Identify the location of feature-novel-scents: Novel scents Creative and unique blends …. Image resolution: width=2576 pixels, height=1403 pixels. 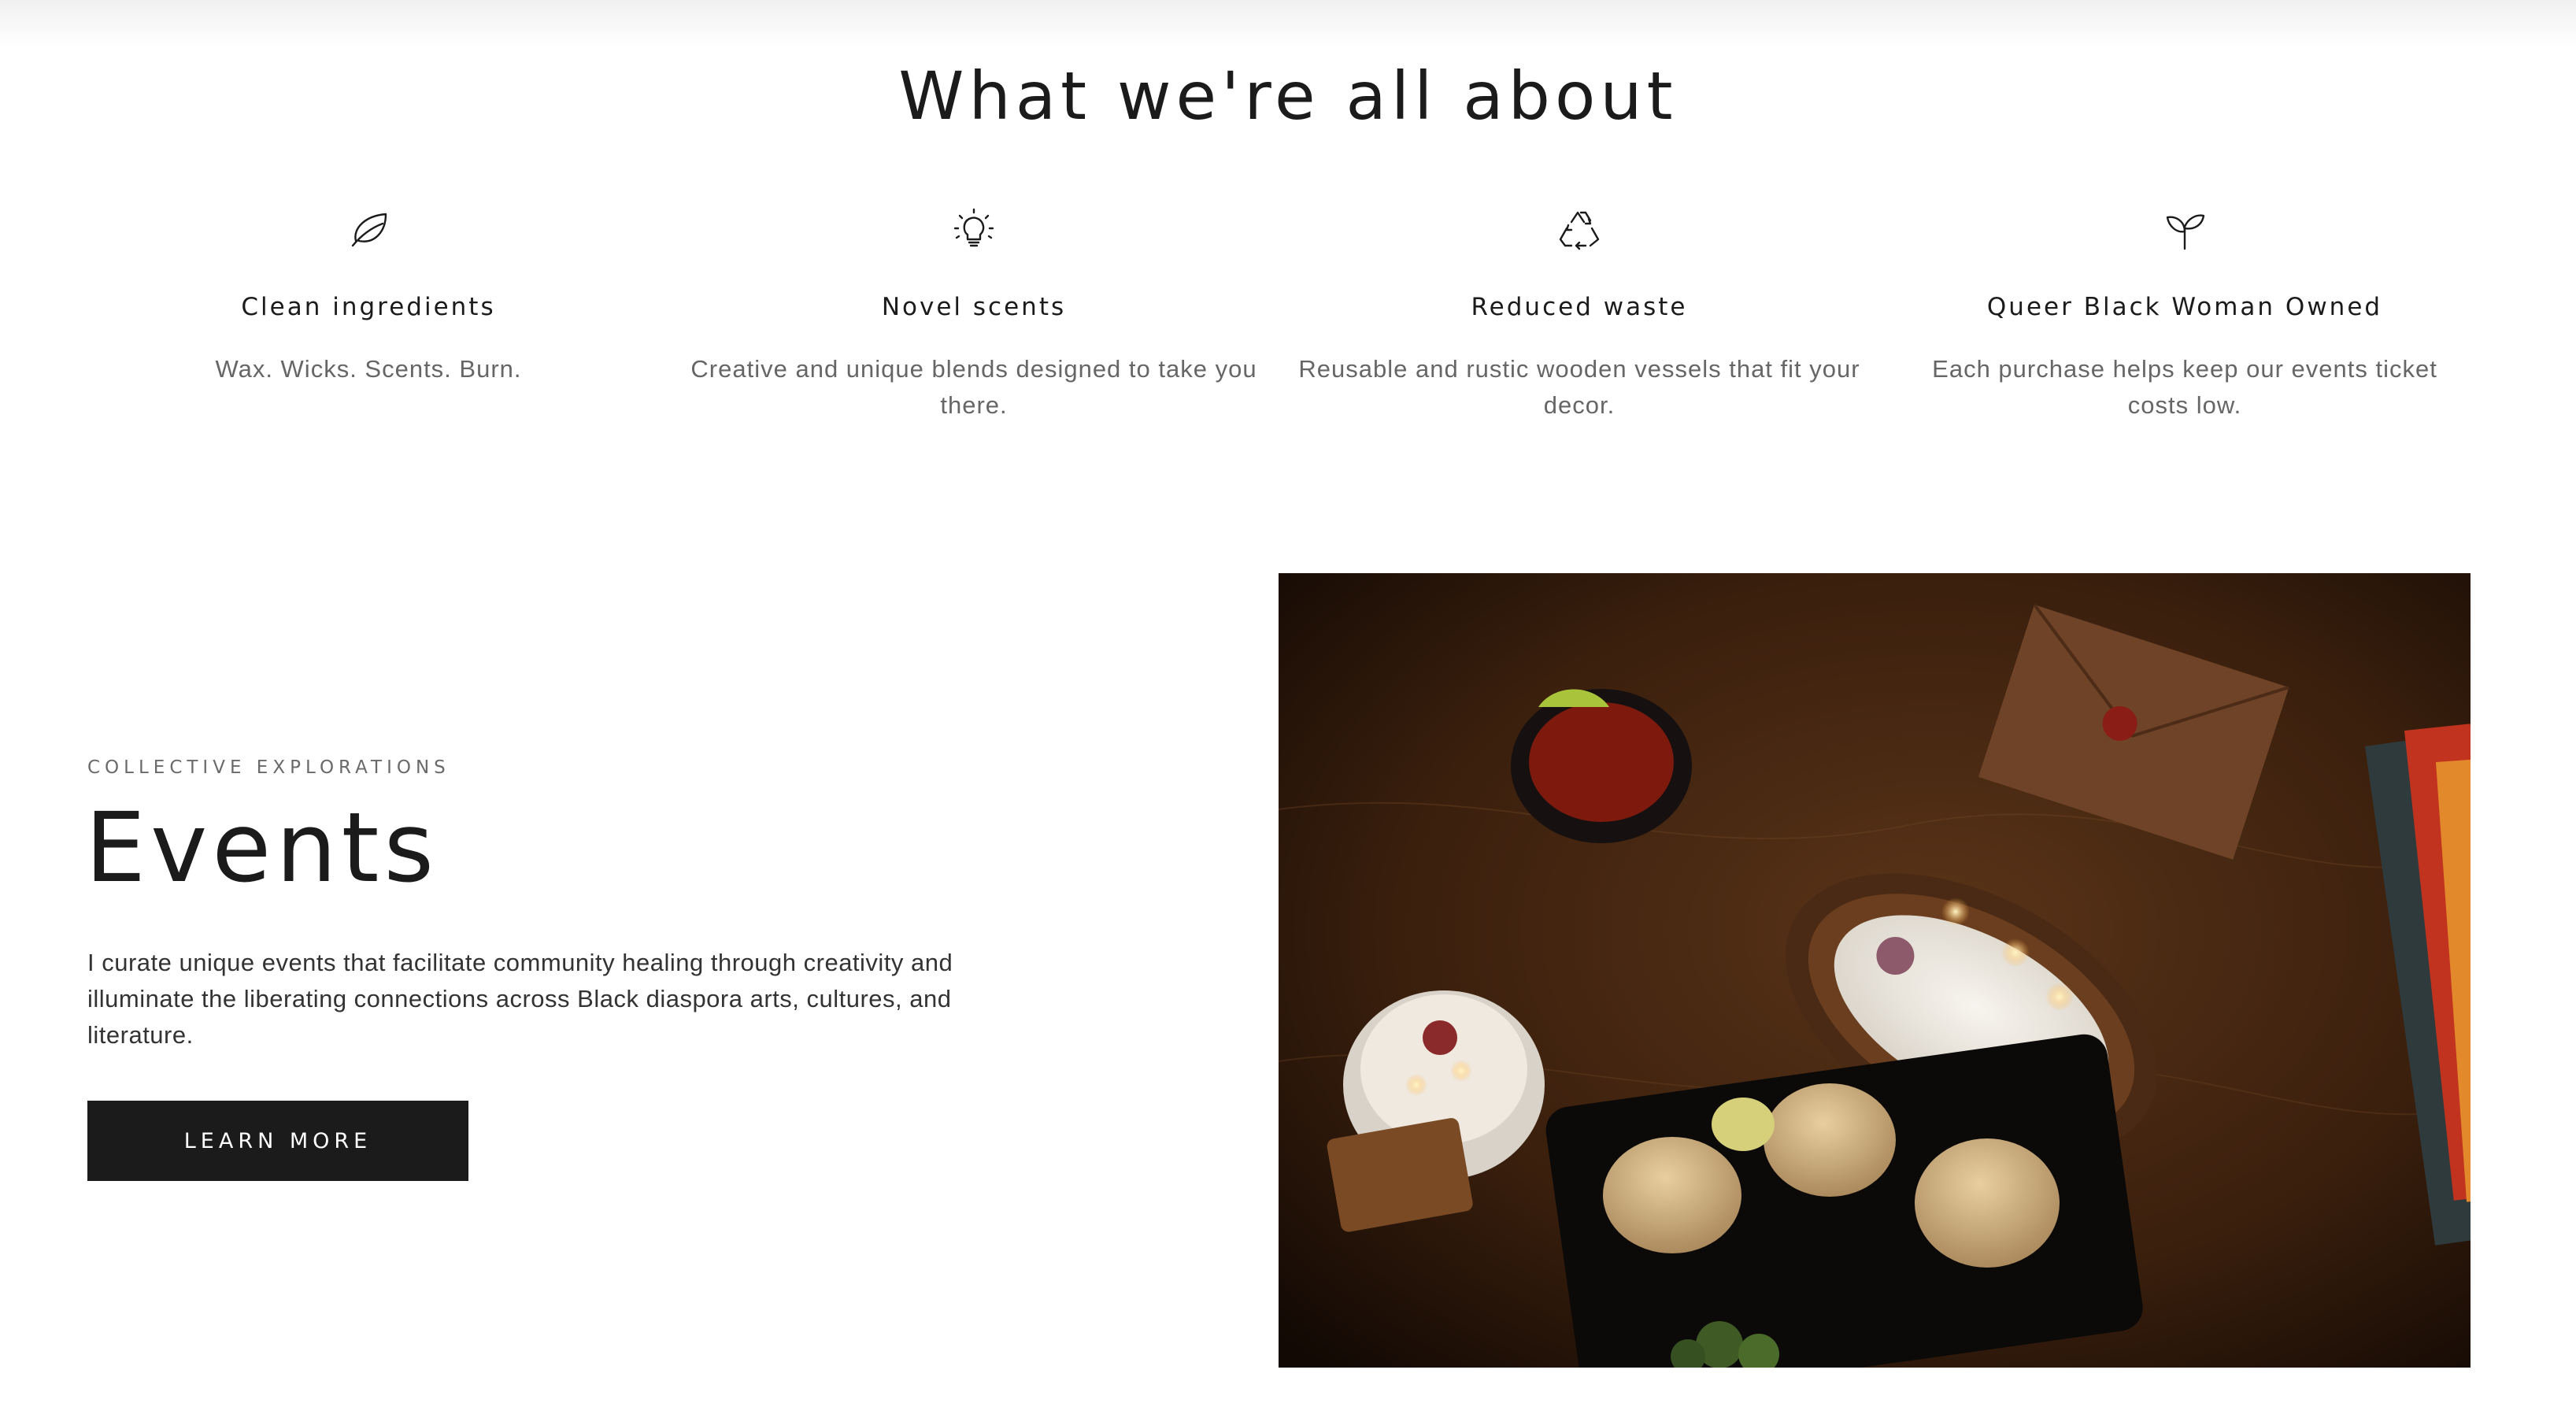
(973, 314).